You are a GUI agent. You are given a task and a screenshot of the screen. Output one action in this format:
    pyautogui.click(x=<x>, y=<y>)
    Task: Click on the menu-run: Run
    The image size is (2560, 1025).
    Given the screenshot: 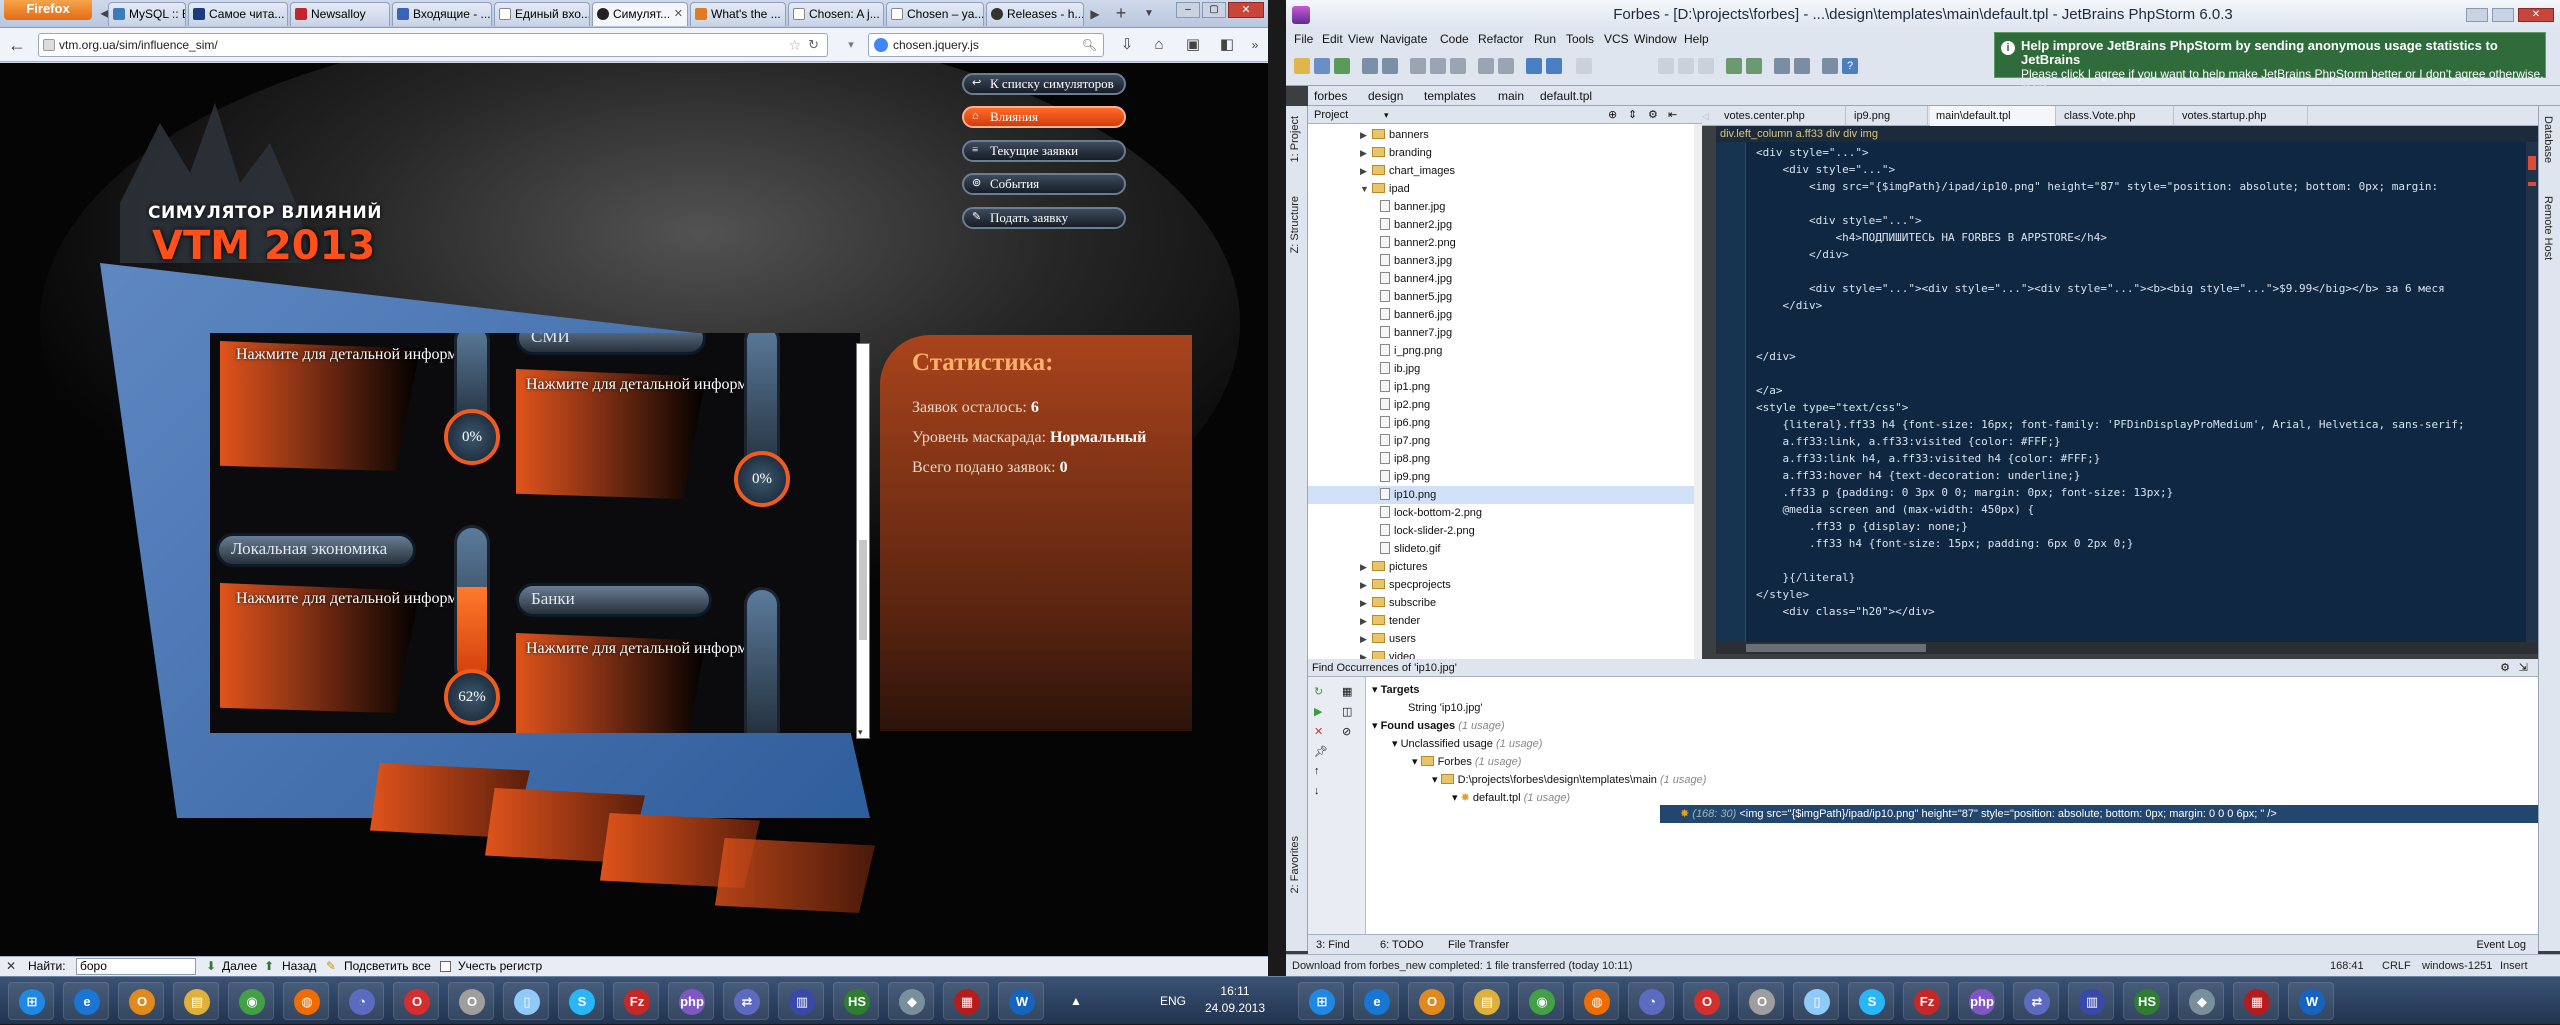 What is the action you would take?
    pyautogui.click(x=1545, y=39)
    